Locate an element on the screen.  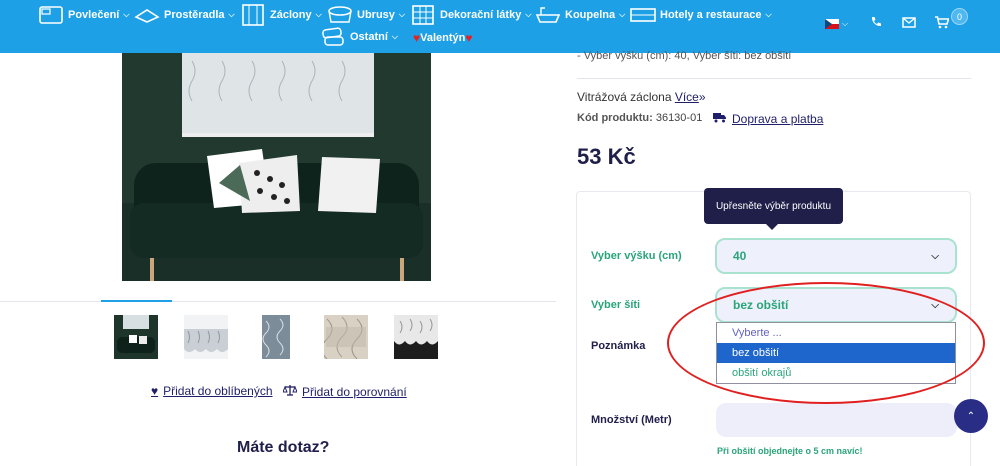
pillows-icon is located at coordinates (333, 37).